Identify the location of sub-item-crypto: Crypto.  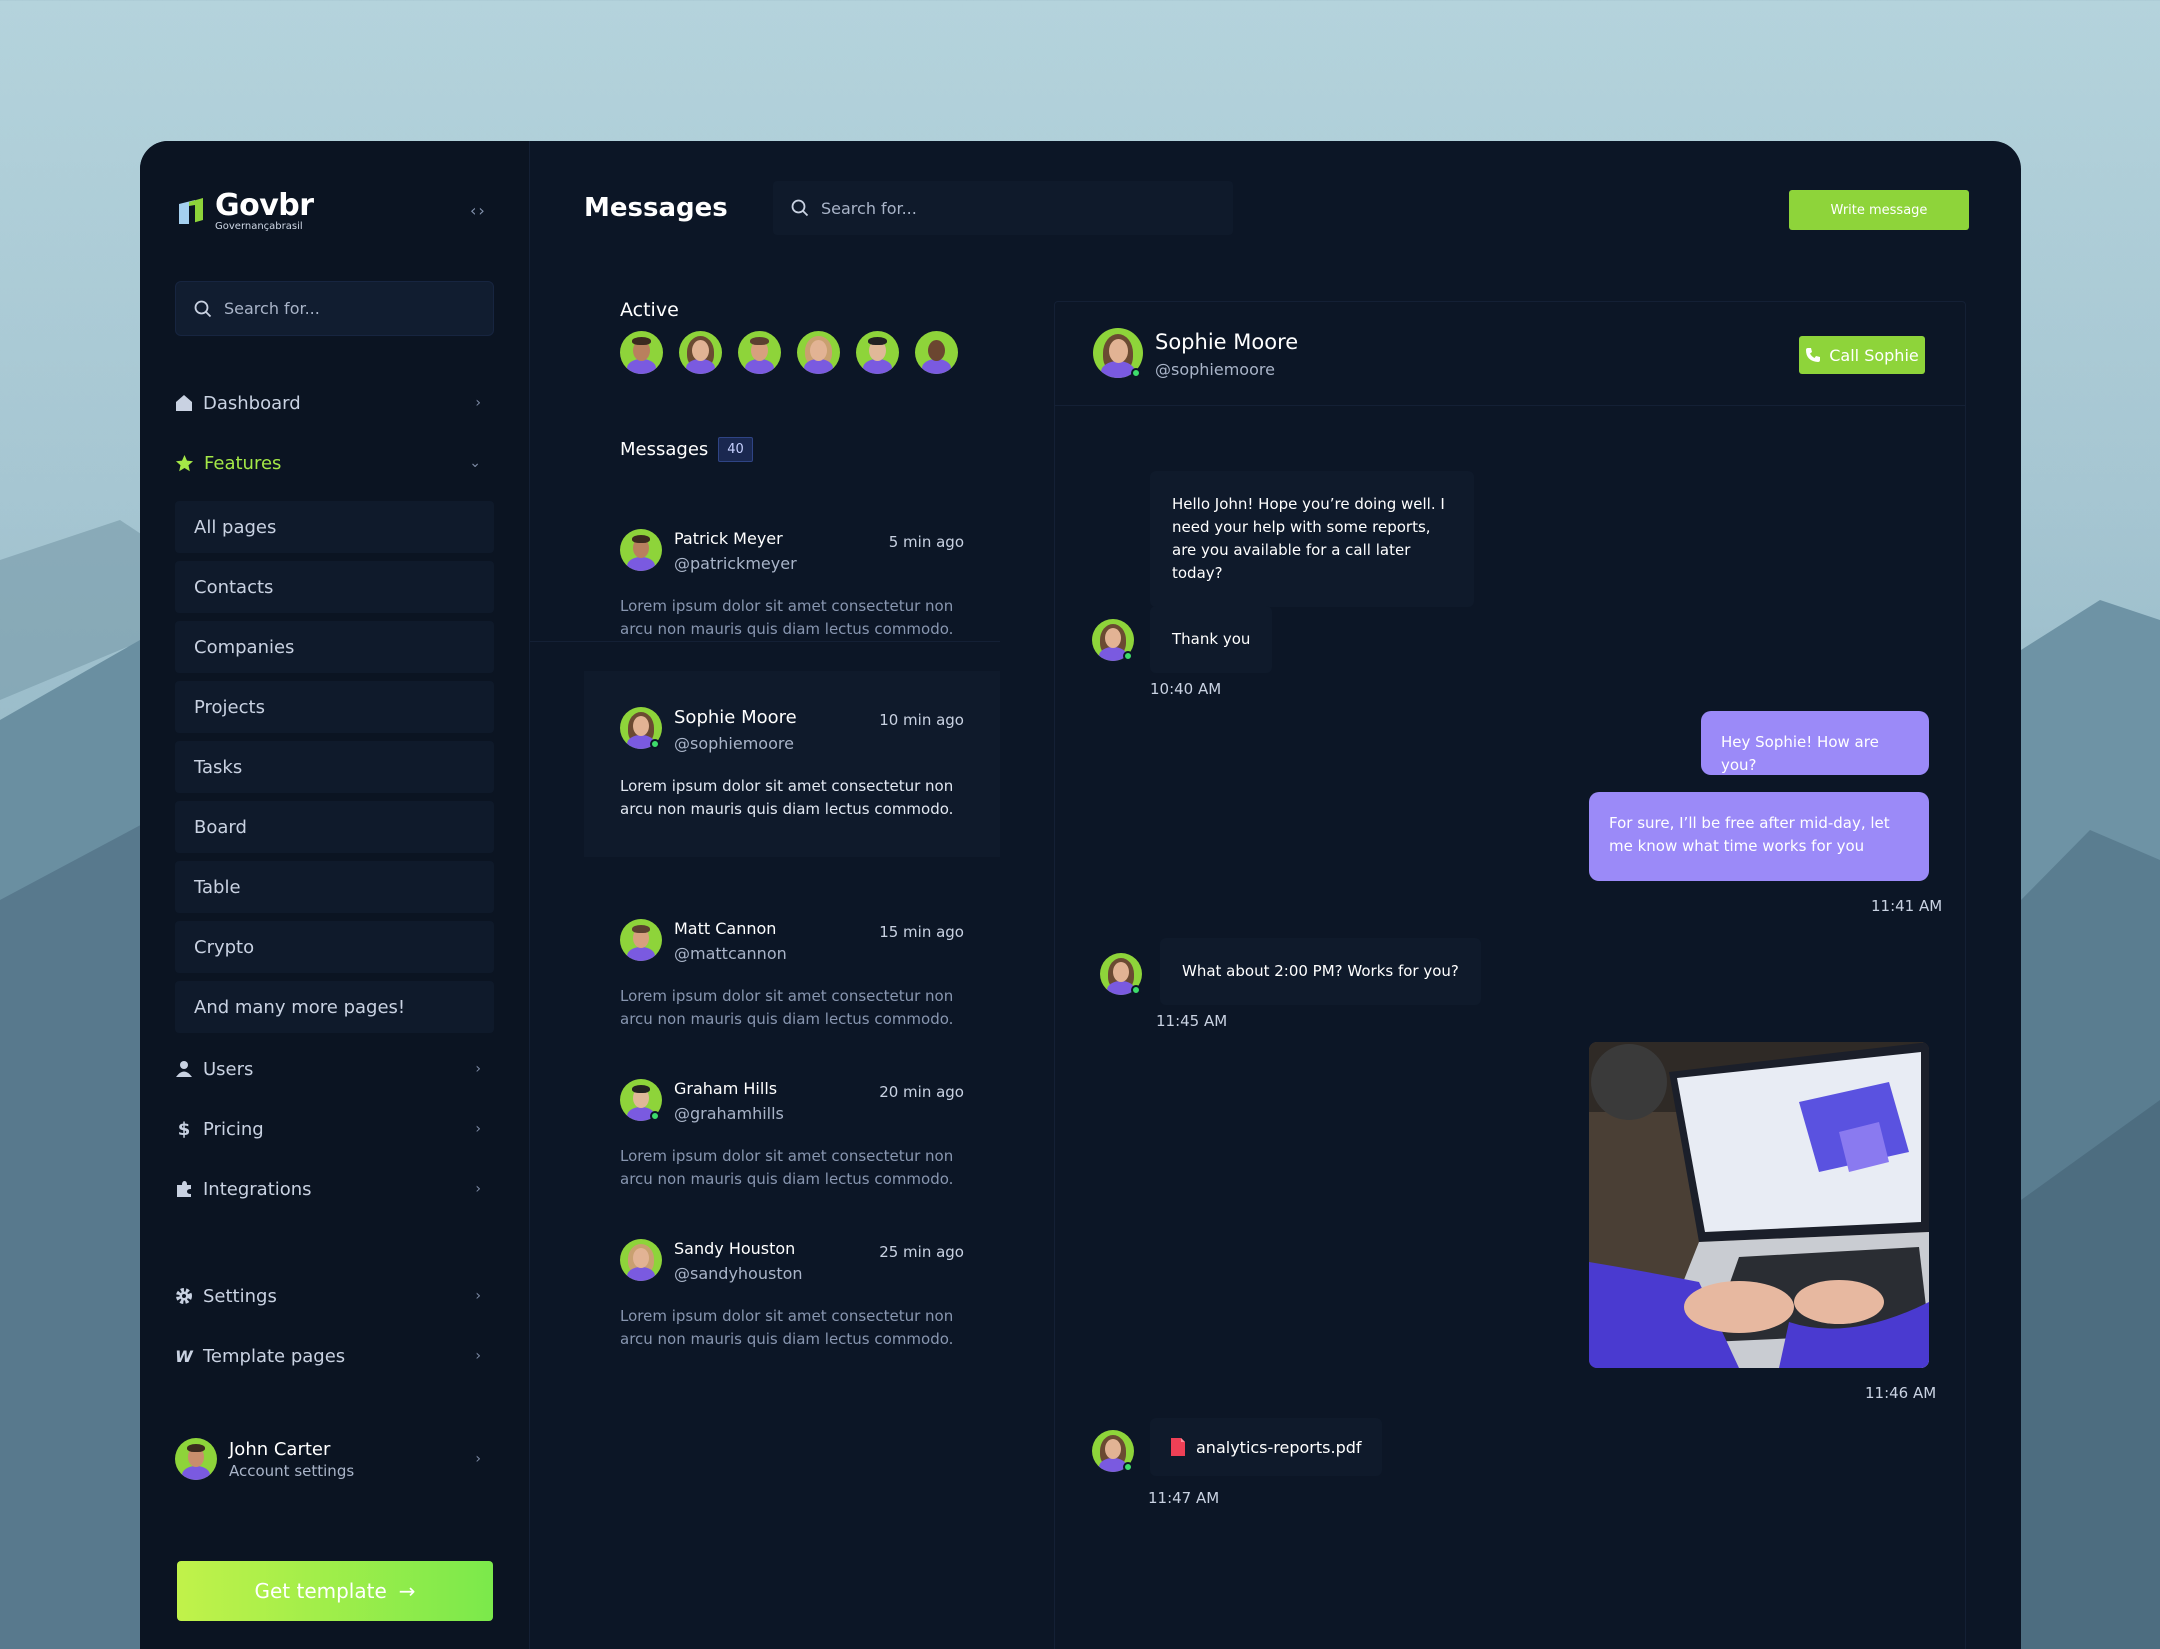
(334, 947).